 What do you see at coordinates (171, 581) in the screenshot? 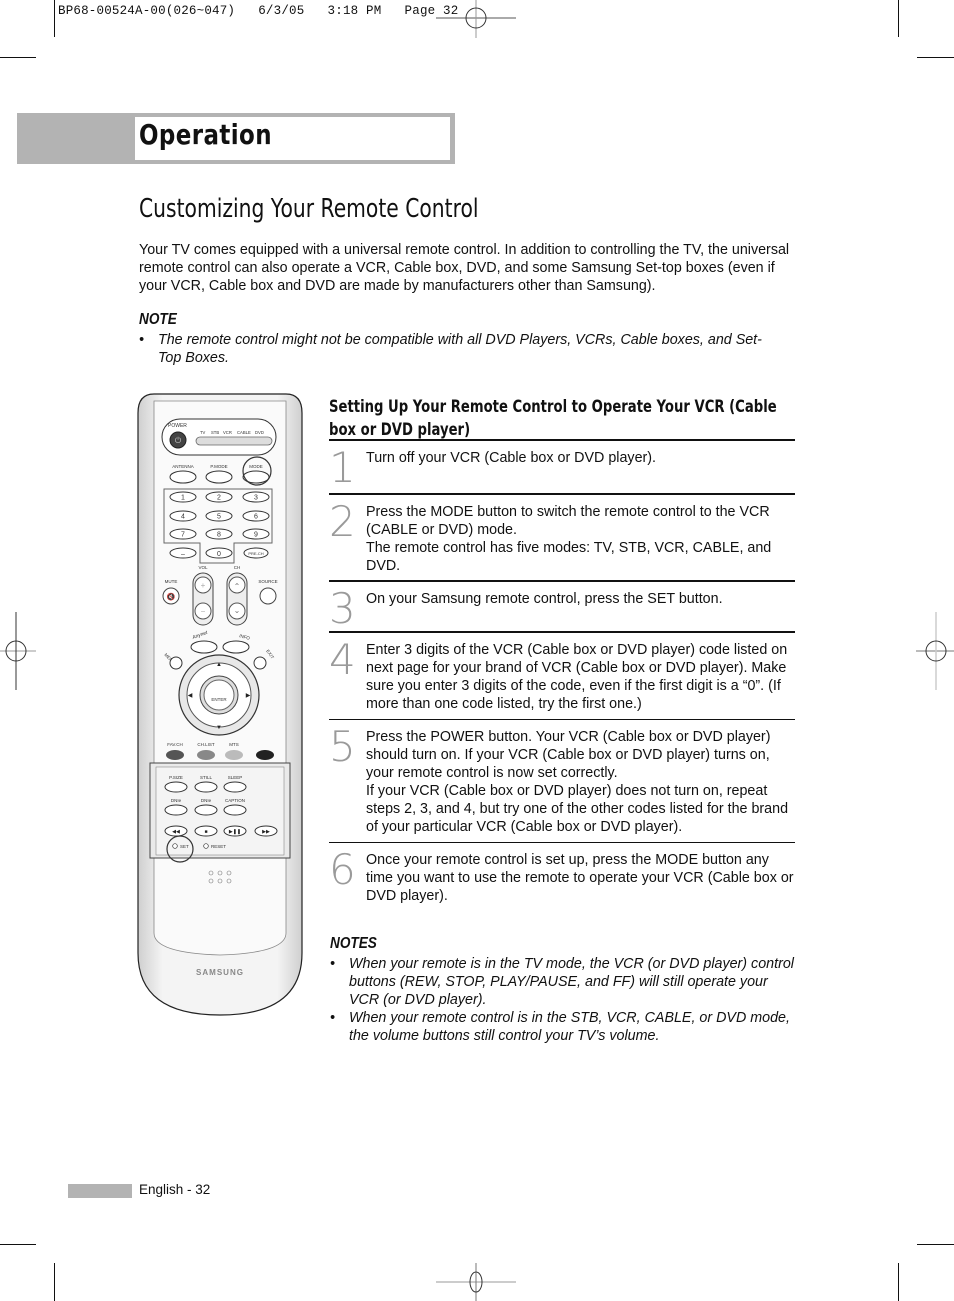
I see `remote-label: MUTE` at bounding box center [171, 581].